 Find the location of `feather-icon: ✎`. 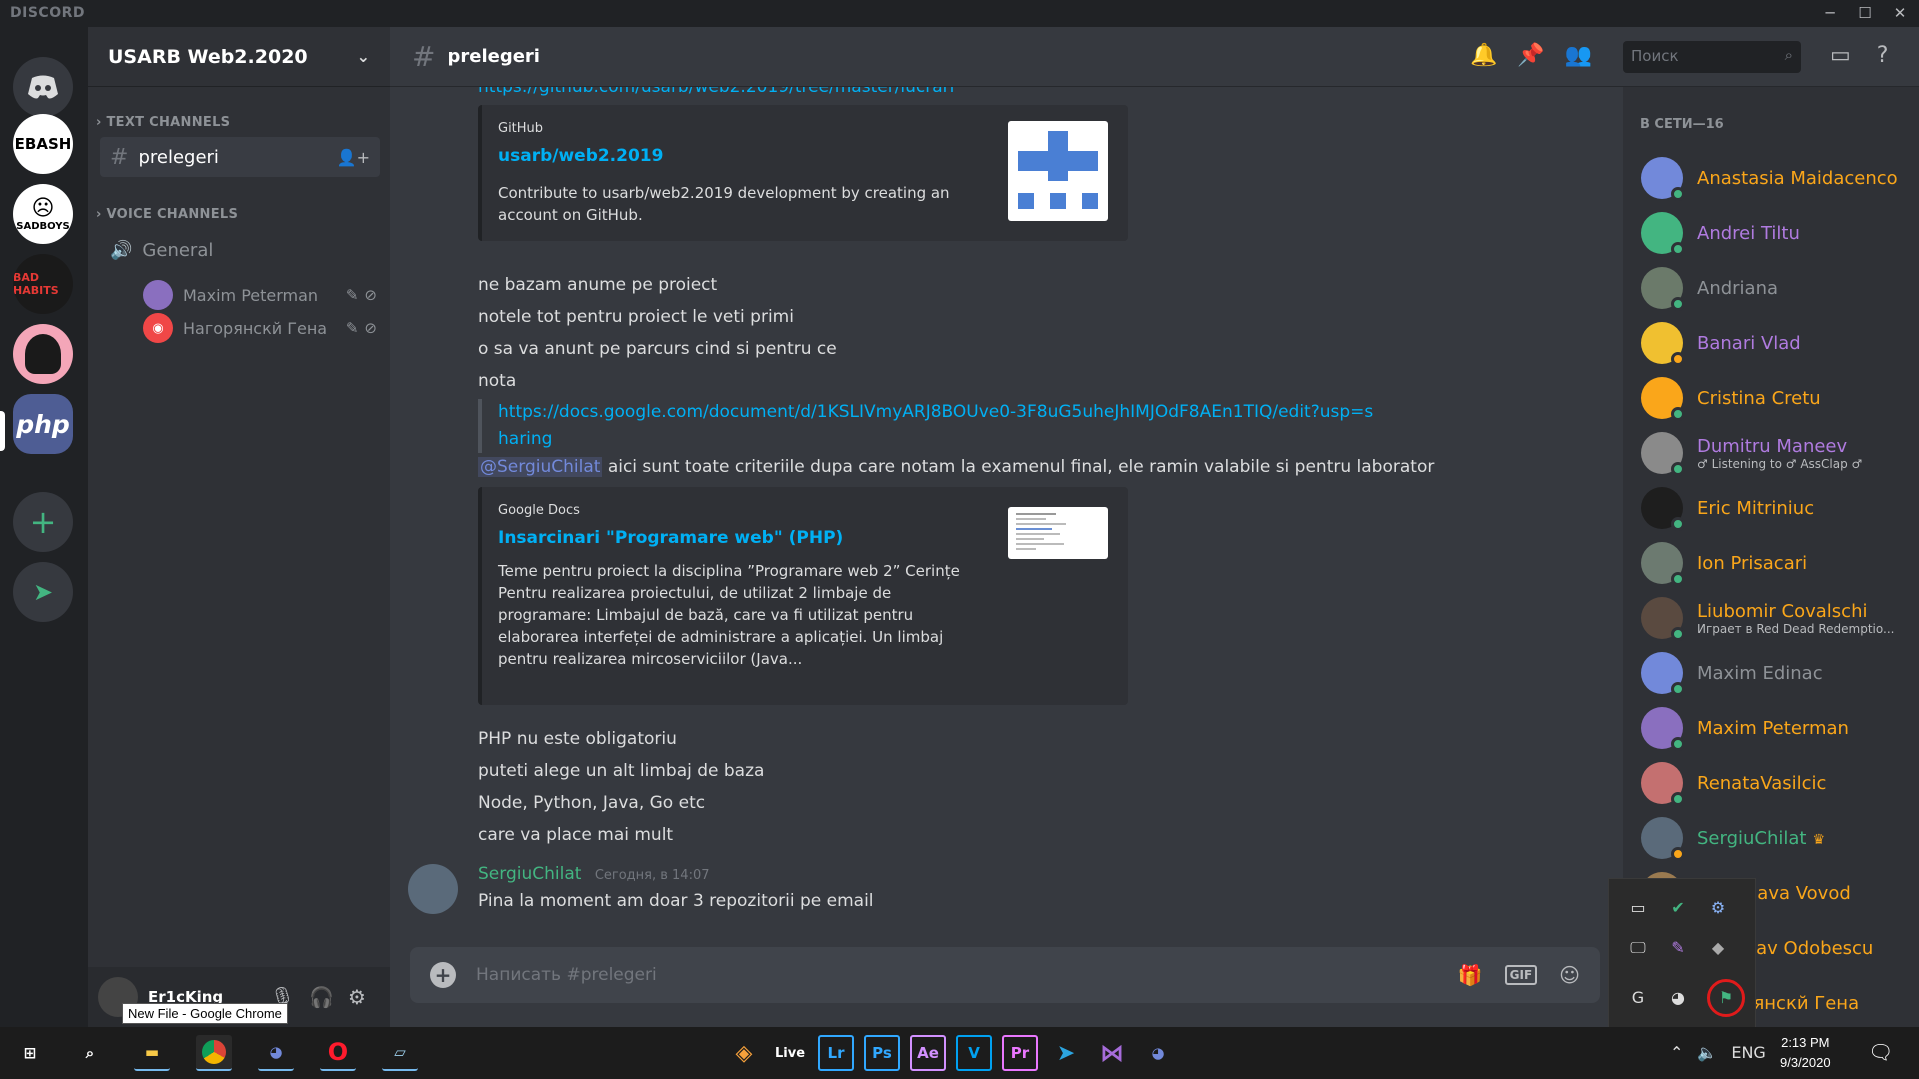

feather-icon: ✎ is located at coordinates (1678, 948).